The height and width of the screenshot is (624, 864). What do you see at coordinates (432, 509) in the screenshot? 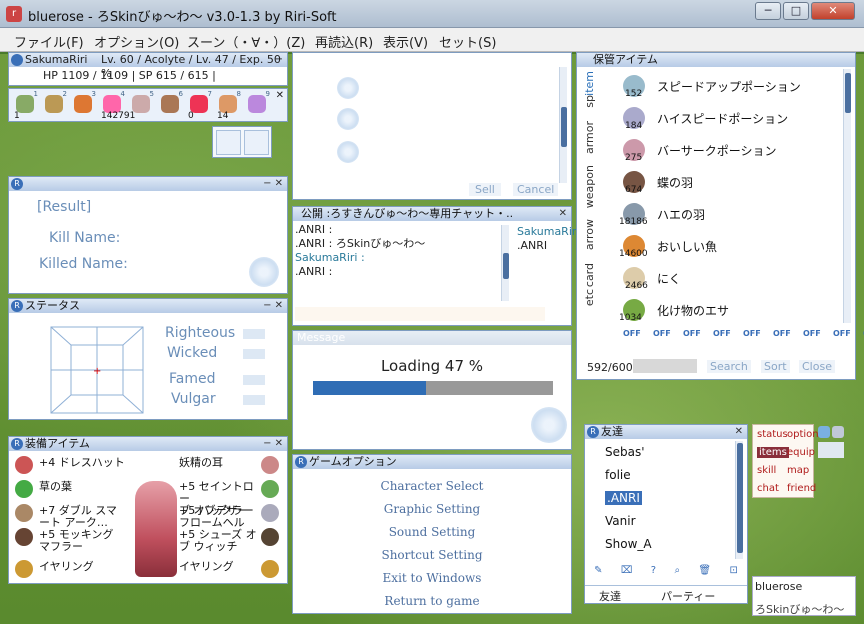
I see `graphic-setting-button: Graphic Setting` at bounding box center [432, 509].